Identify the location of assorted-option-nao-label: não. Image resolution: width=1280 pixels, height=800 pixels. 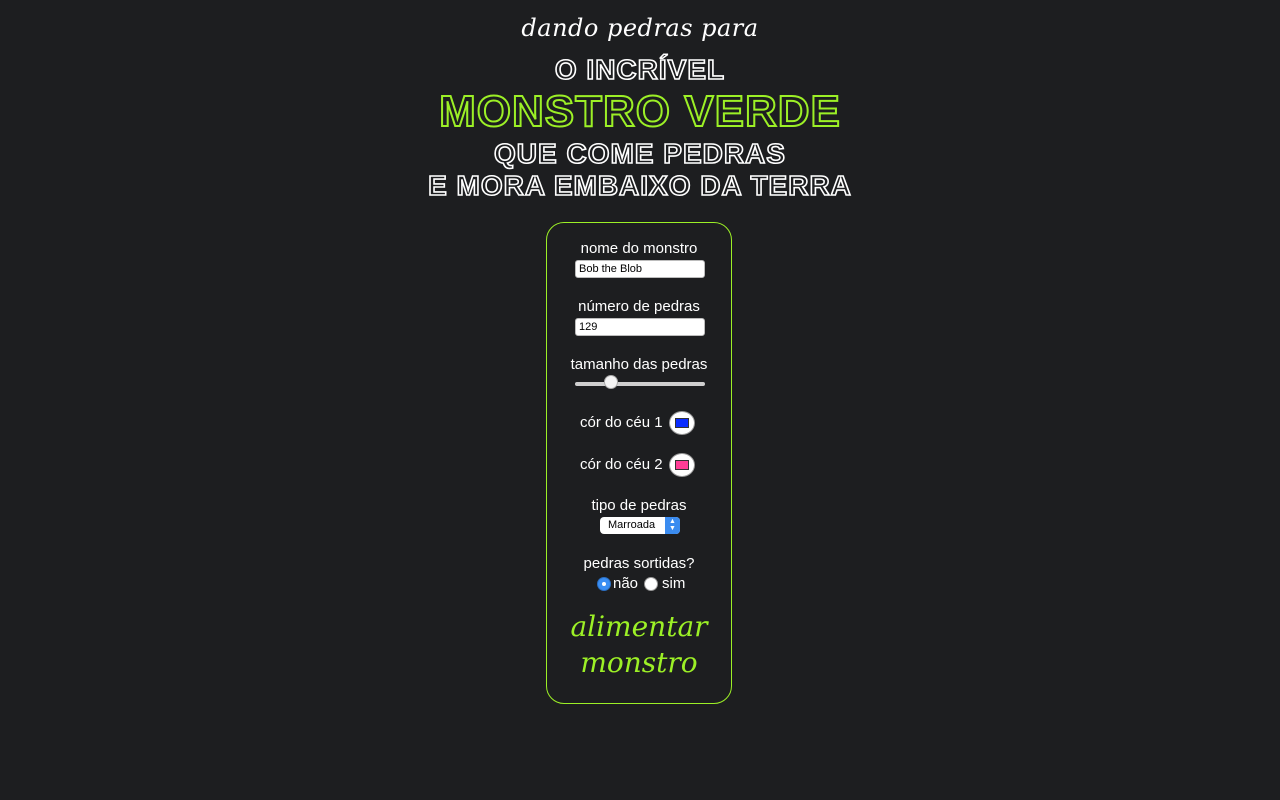
(626, 583).